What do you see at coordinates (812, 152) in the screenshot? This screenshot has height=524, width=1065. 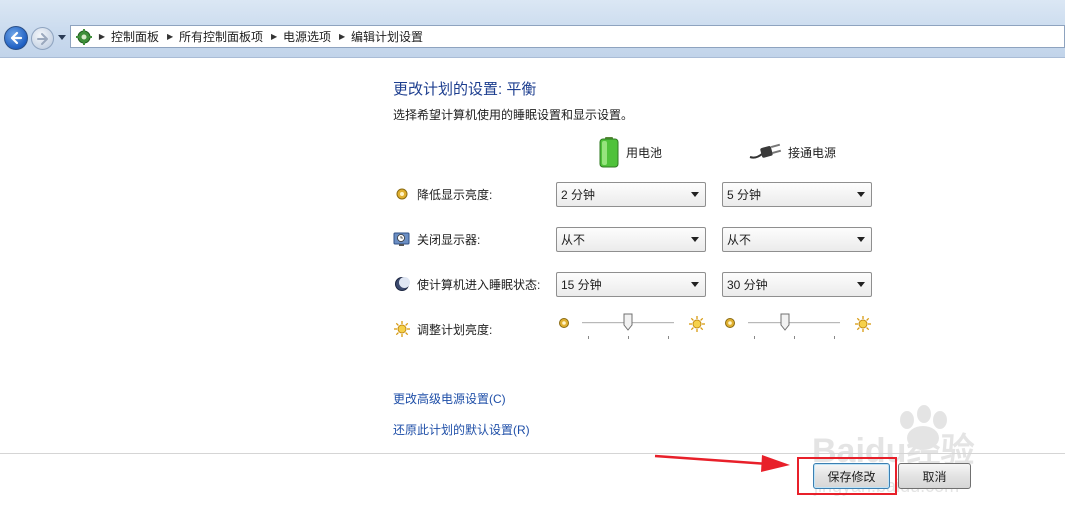 I see `column-label-plugged-in: 接通电源` at bounding box center [812, 152].